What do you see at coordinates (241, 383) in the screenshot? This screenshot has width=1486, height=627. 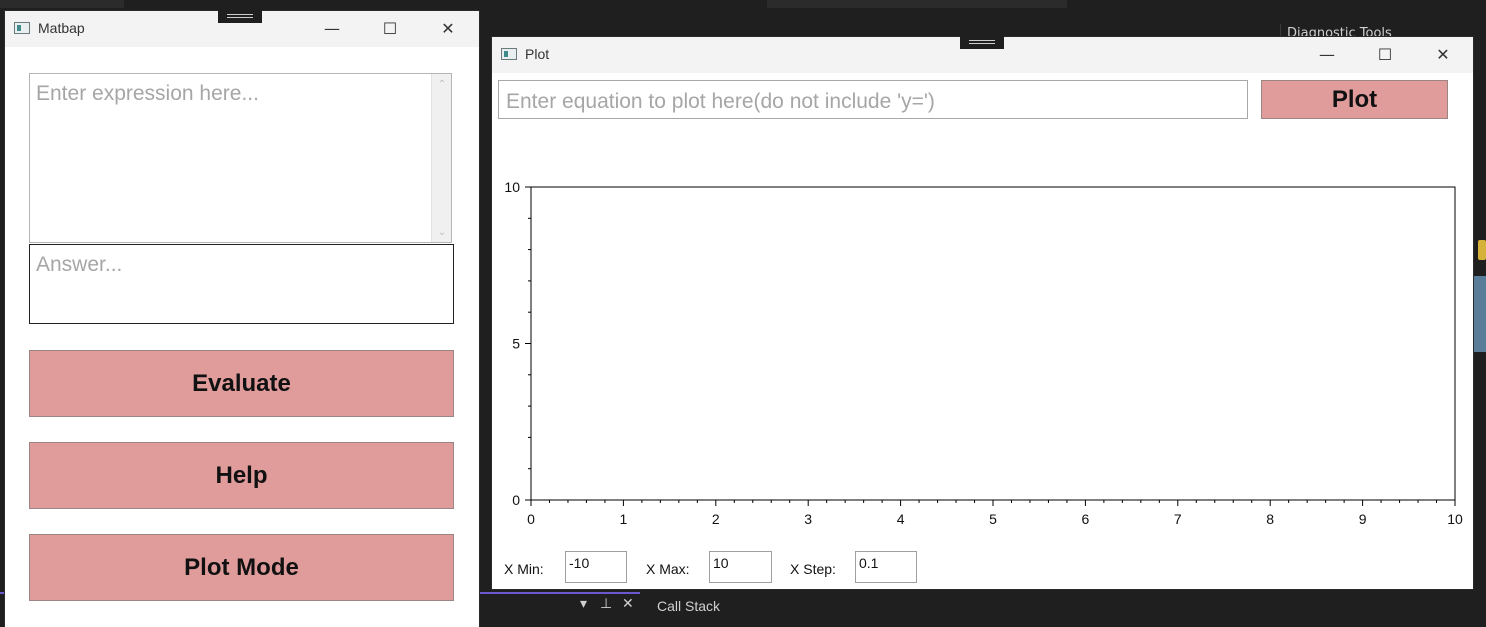 I see `evaluate-button: Evaluate` at bounding box center [241, 383].